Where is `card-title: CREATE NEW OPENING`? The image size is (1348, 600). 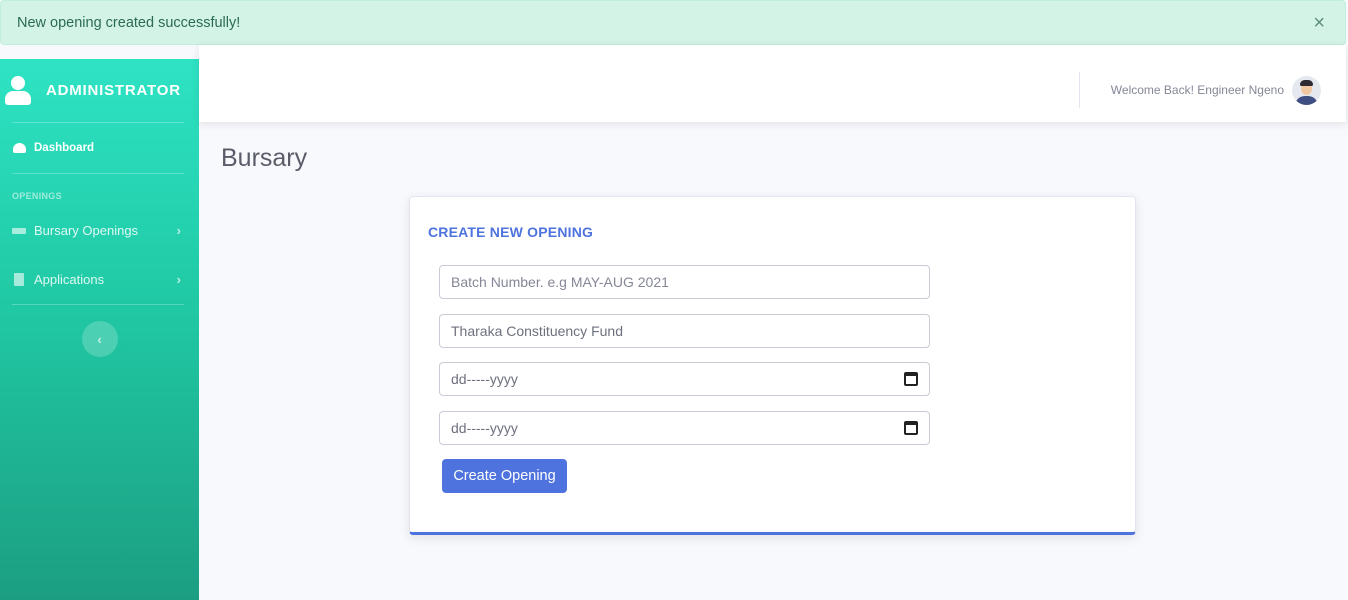 card-title: CREATE NEW OPENING is located at coordinates (511, 232).